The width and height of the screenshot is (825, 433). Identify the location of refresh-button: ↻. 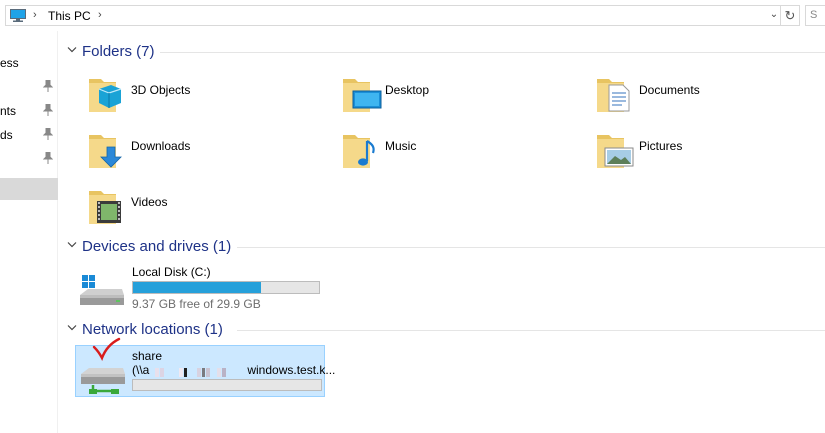
(790, 15).